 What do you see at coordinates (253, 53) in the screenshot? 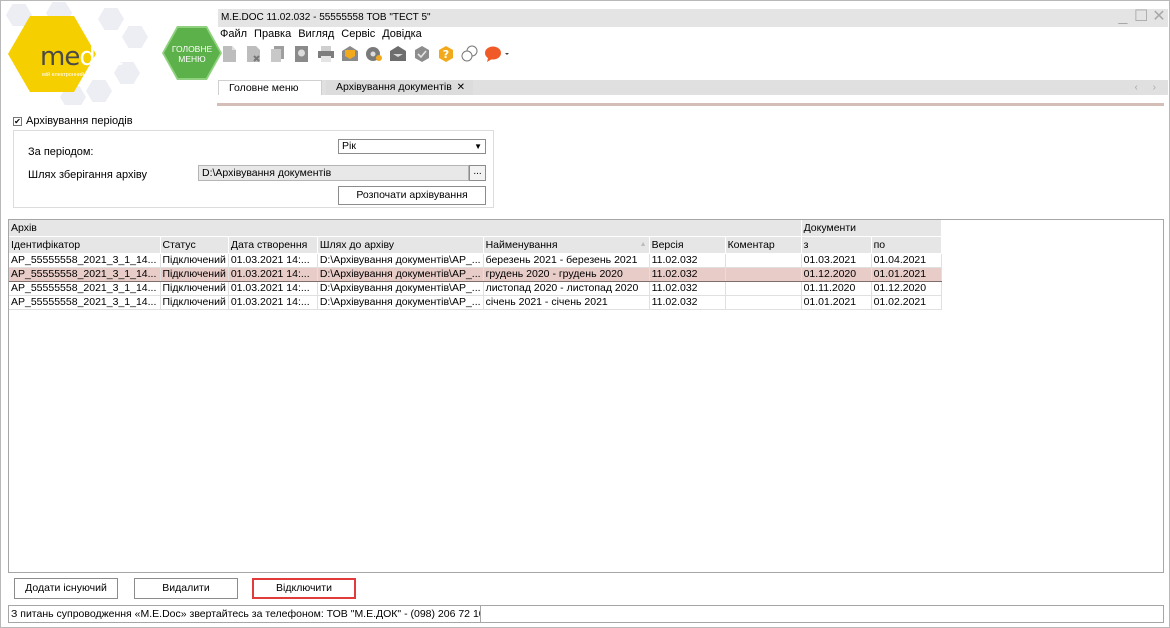
I see `delete-document-icon` at bounding box center [253, 53].